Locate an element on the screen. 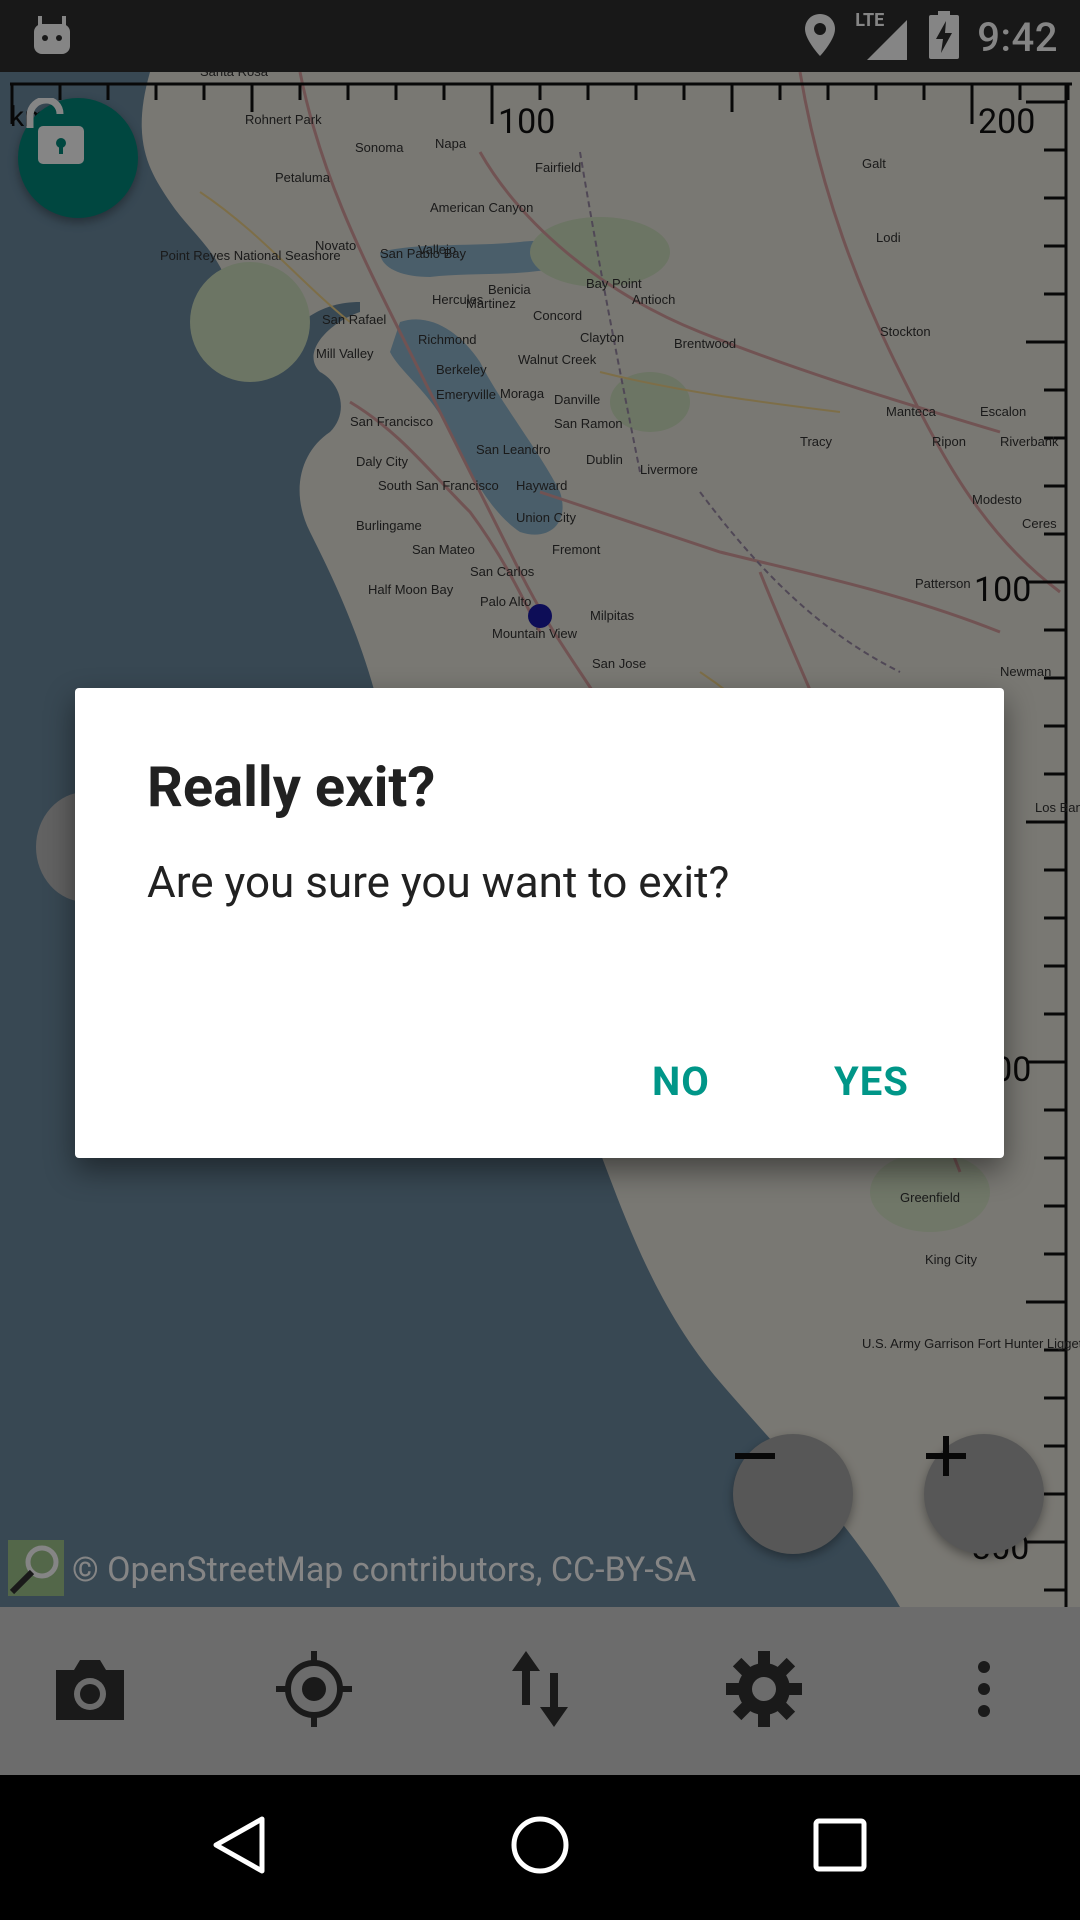 The width and height of the screenshot is (1080, 1920). dialog-message: Are you sure you want to exit? is located at coordinates (438, 882).